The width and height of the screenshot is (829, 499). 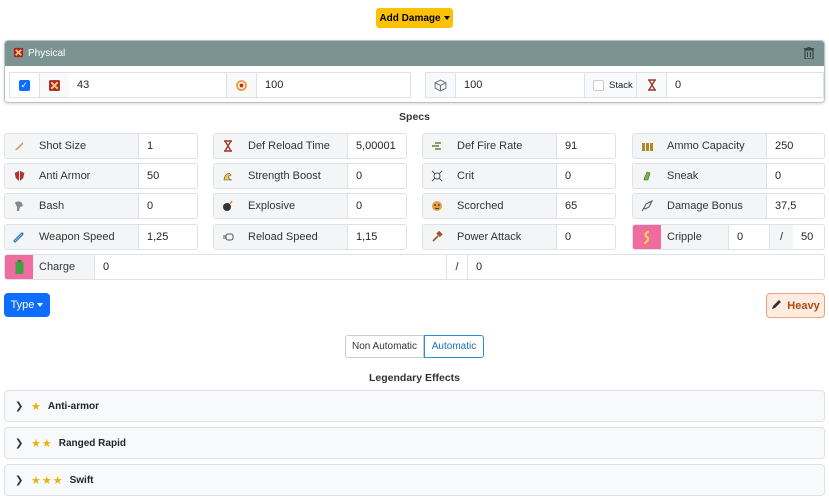 What do you see at coordinates (81, 480) in the screenshot?
I see `legendary-name: Swift` at bounding box center [81, 480].